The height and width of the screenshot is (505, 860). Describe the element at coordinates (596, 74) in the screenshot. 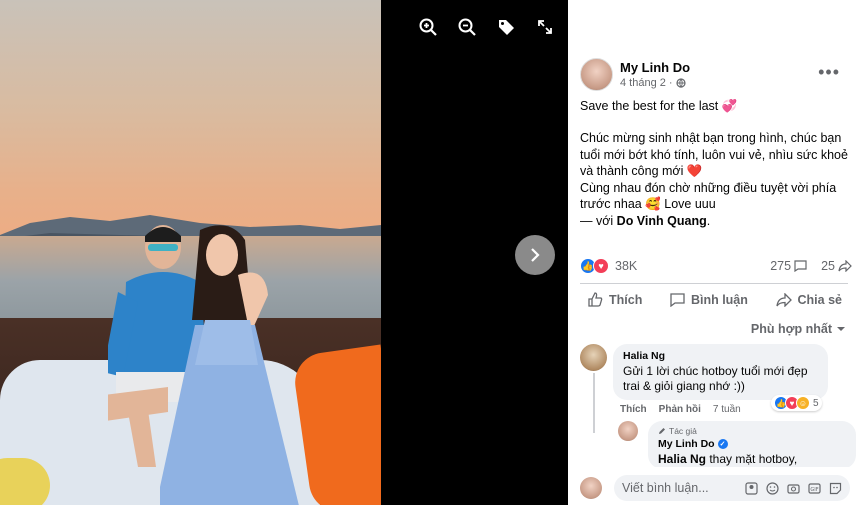

I see `author-avatar` at that location.